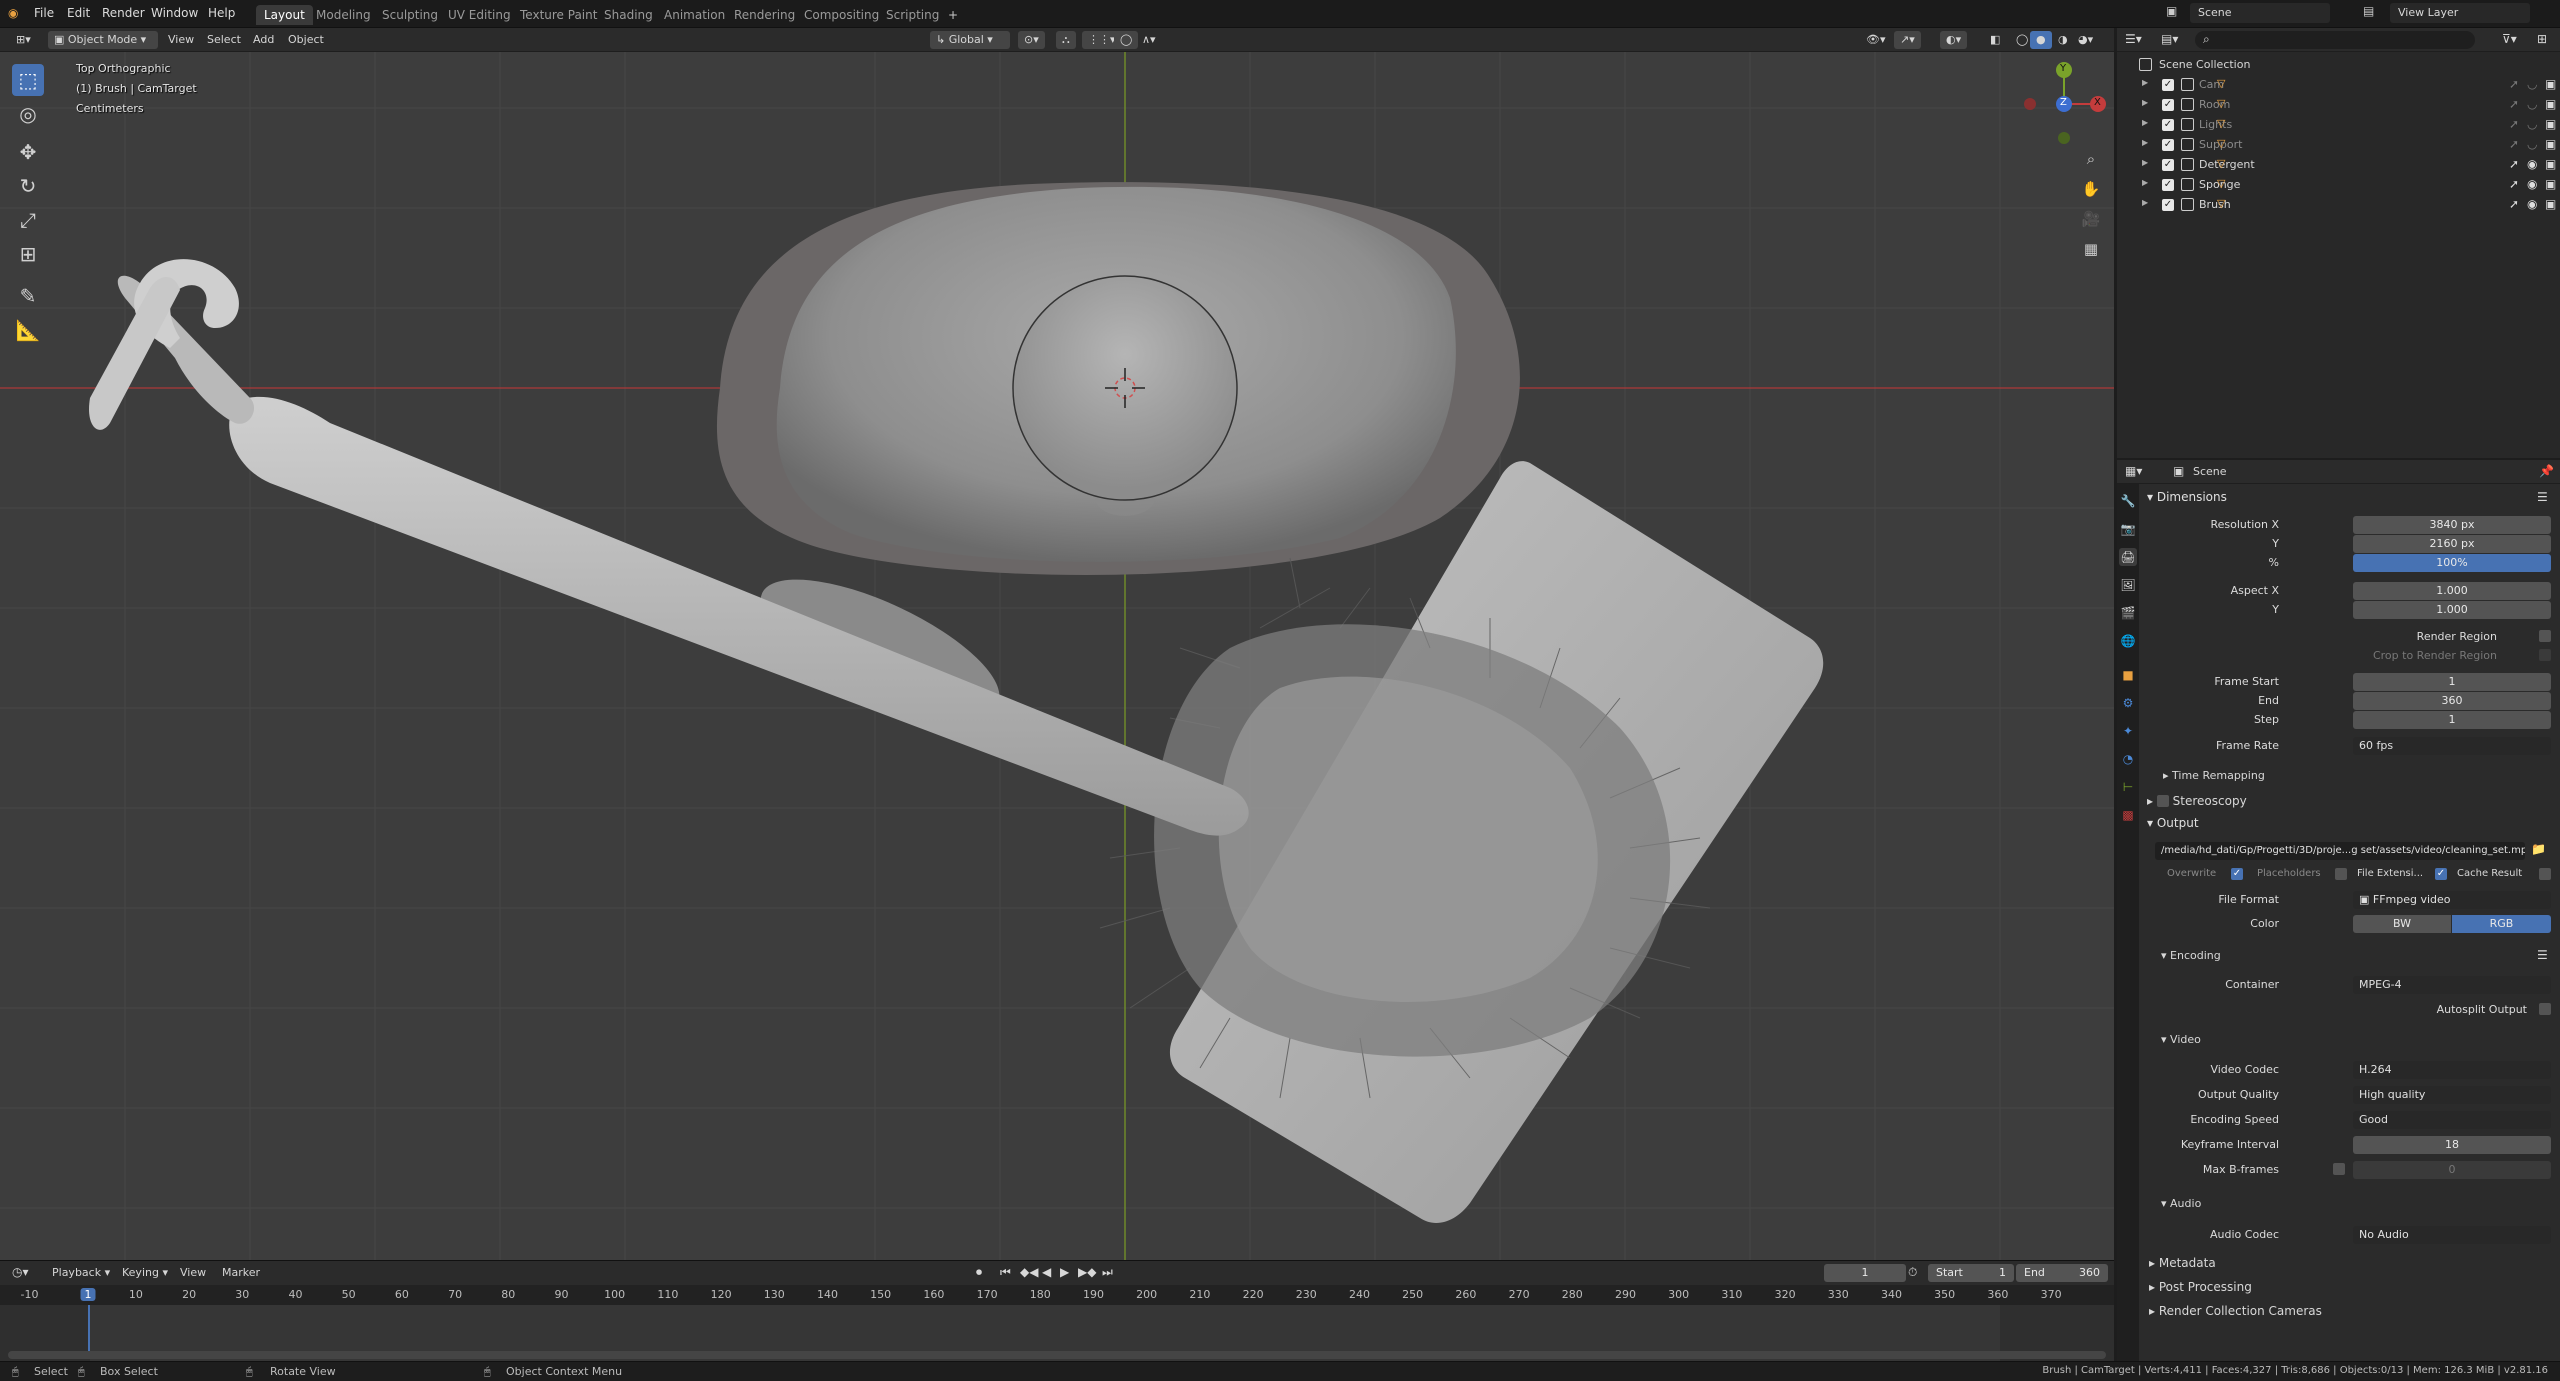 The image size is (2560, 1381). Describe the element at coordinates (2452, 544) in the screenshot. I see `resolution-y-field: 2160 px` at that location.